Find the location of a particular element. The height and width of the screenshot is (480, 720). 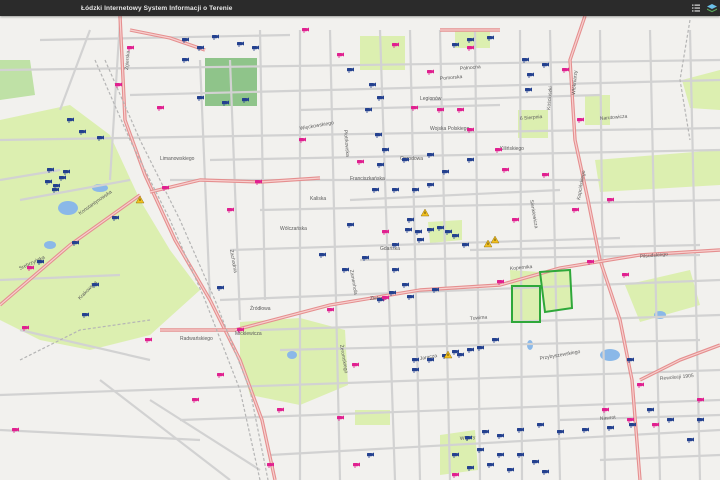

layers-icon is located at coordinates (712, 8).